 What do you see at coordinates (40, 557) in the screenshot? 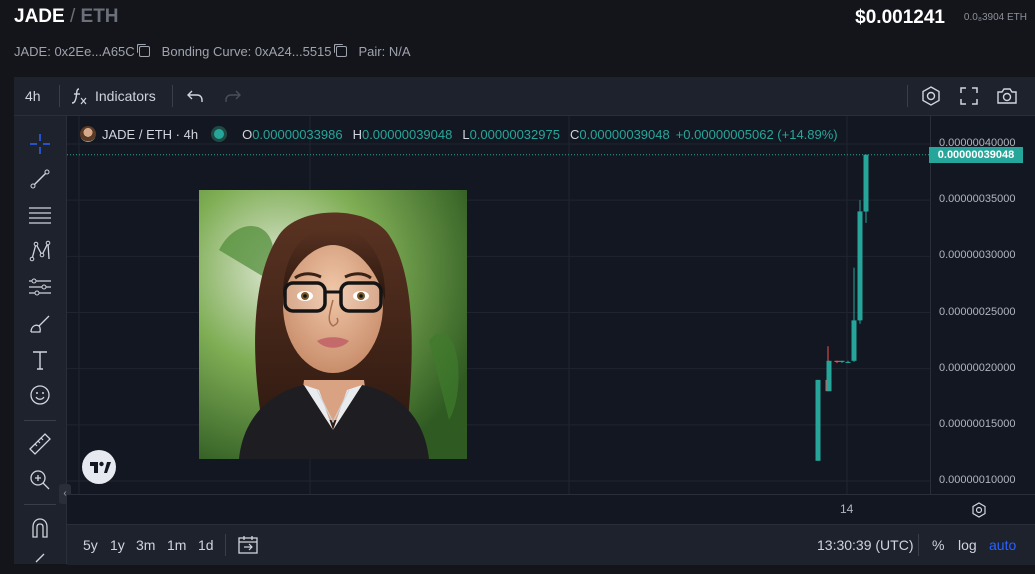
I see `lock-drawing-icon` at bounding box center [40, 557].